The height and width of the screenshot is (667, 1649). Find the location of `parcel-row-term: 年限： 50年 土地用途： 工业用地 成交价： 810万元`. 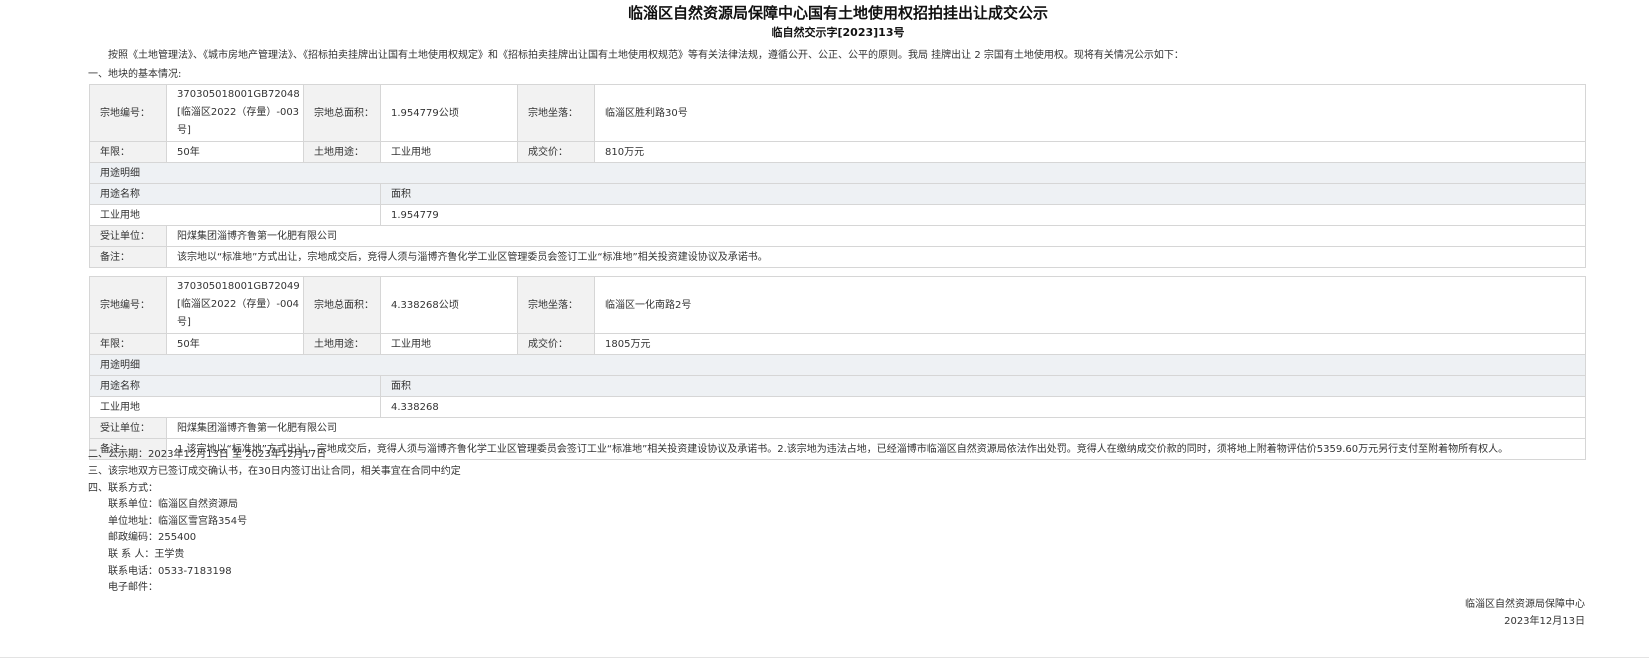

parcel-row-term: 年限： 50年 土地用途： 工业用地 成交价： 810万元 is located at coordinates (837, 152).